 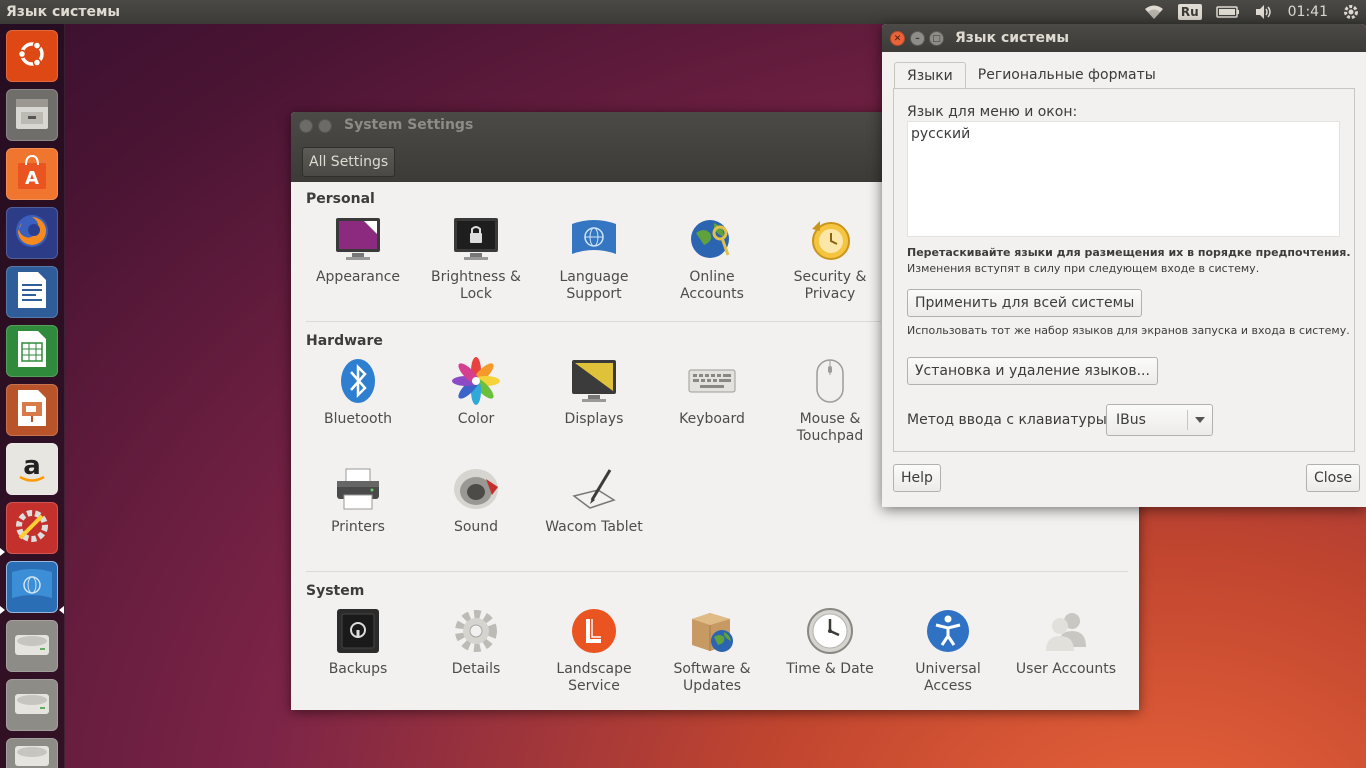 What do you see at coordinates (476, 294) in the screenshot?
I see `settings-item-label-2: Lock` at bounding box center [476, 294].